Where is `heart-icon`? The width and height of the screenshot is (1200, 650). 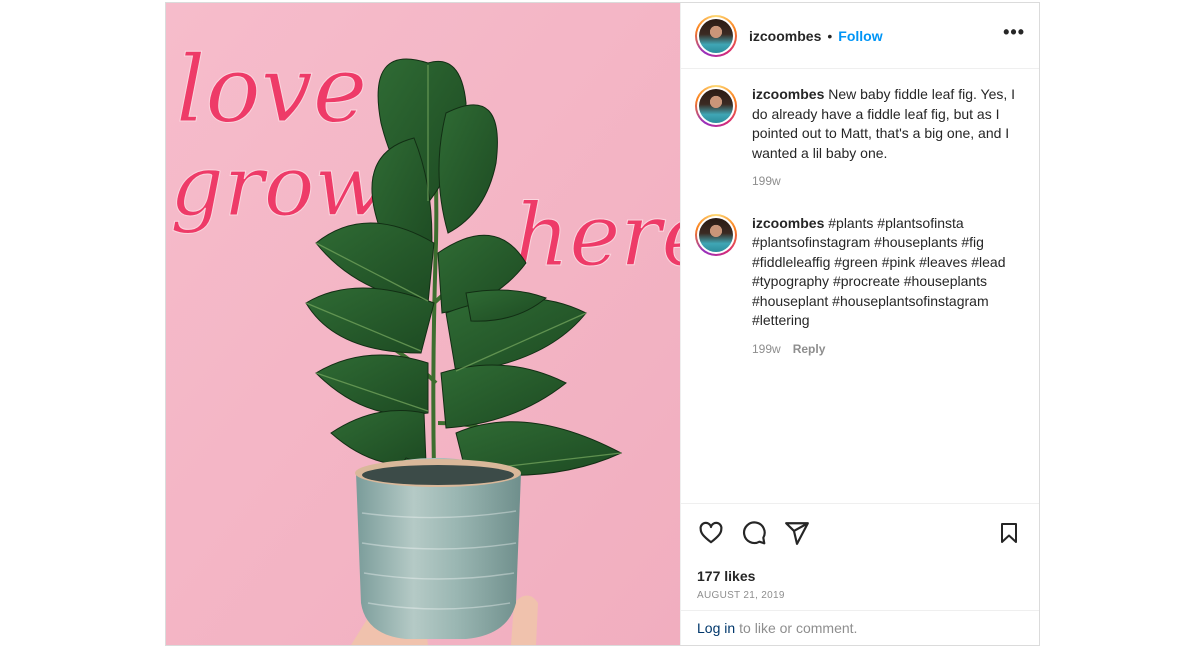 heart-icon is located at coordinates (711, 533).